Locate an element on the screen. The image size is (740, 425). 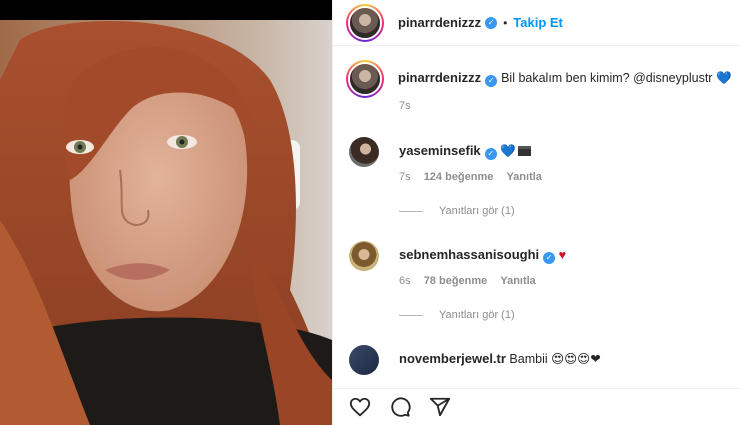
top-black-bar is located at coordinates (166, 10).